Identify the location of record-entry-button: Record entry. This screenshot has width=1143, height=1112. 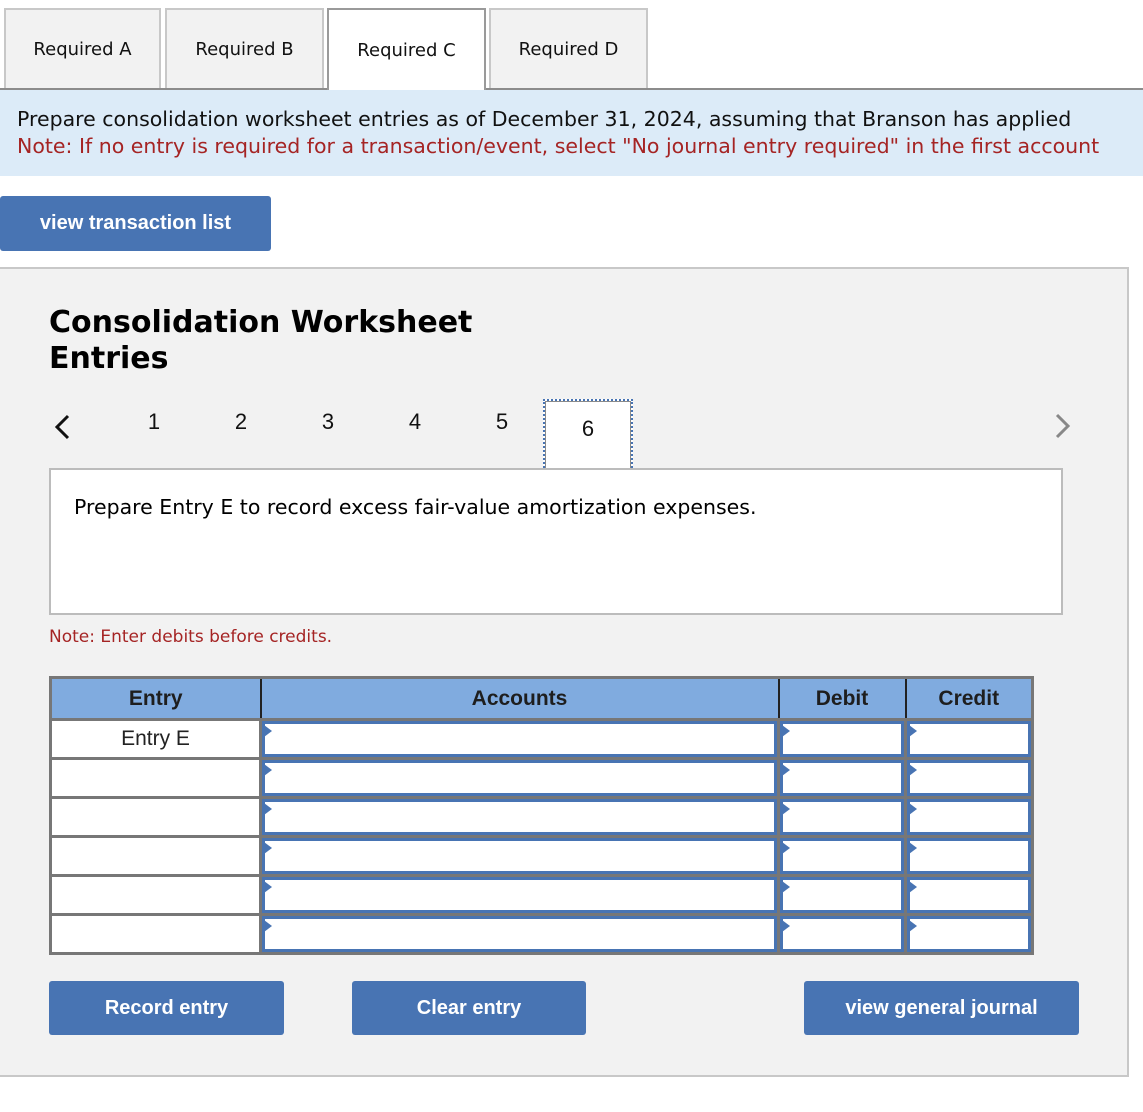
(166, 1008).